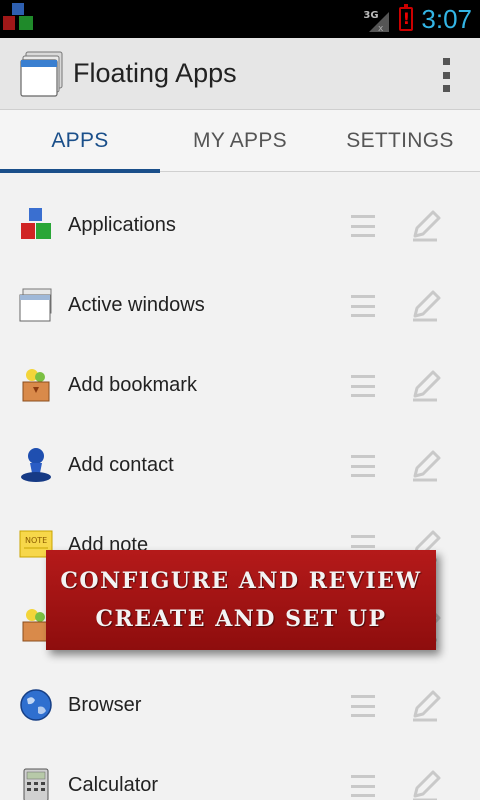 The image size is (480, 800). What do you see at coordinates (446, 75) in the screenshot?
I see `overflow-menu-icon` at bounding box center [446, 75].